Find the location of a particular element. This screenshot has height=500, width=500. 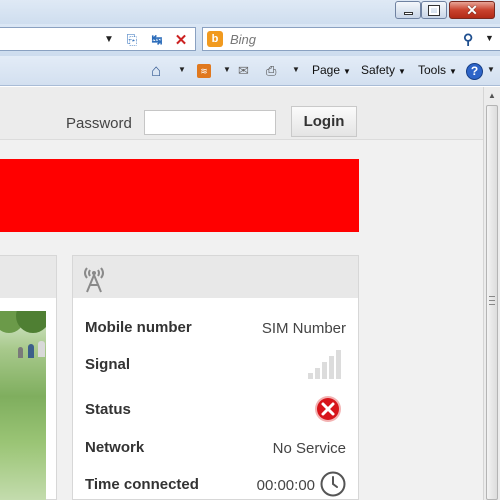

time-connected-value: 00:00:00 is located at coordinates (285, 485).